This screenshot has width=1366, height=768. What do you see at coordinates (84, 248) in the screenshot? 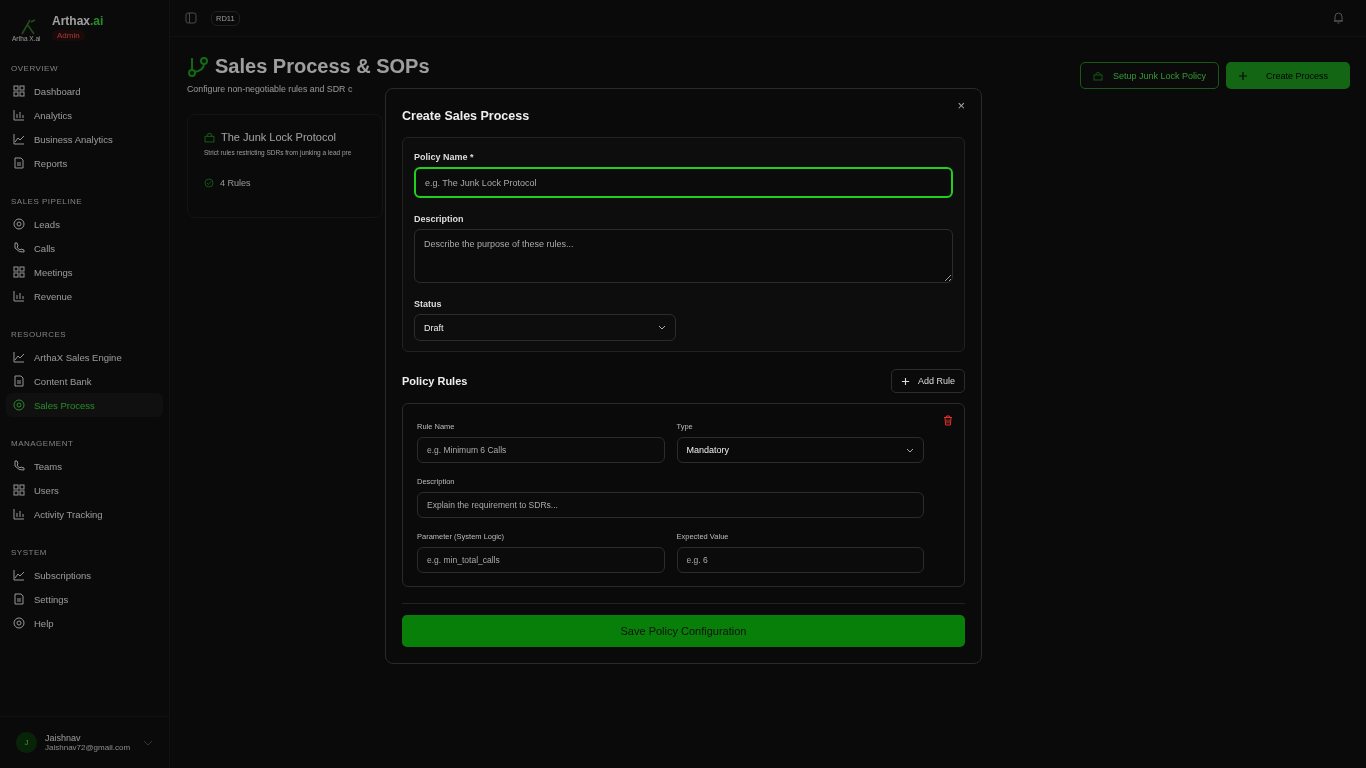
I see `nav-item: Calls` at bounding box center [84, 248].